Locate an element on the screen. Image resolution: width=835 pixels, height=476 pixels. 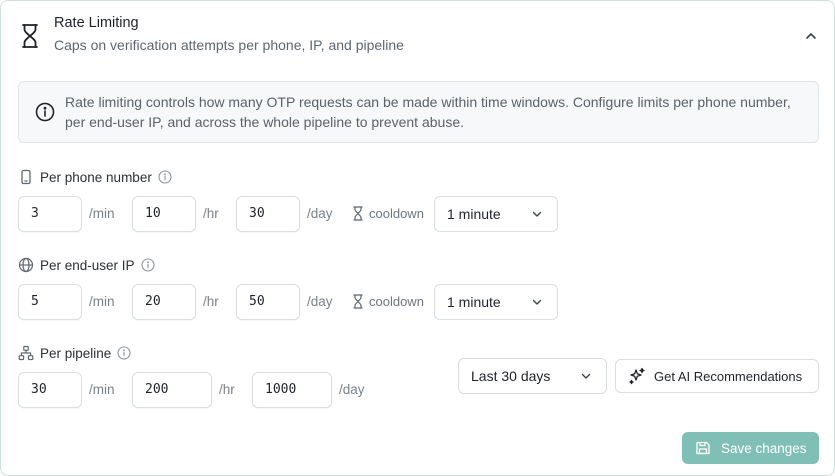
ip-per-min-input: 5 is located at coordinates (50, 302).